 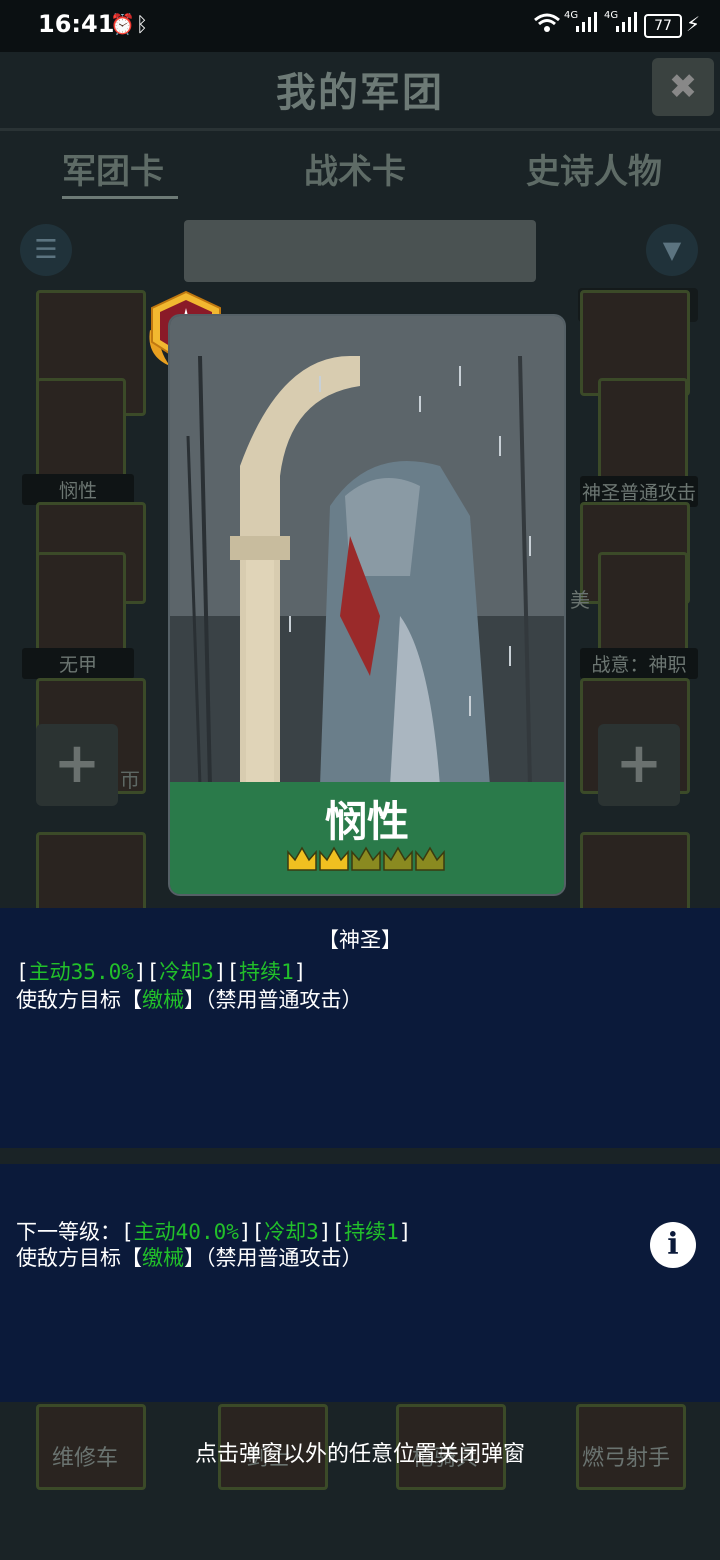 I want to click on list-menu-button: ☰, so click(x=46, y=250).